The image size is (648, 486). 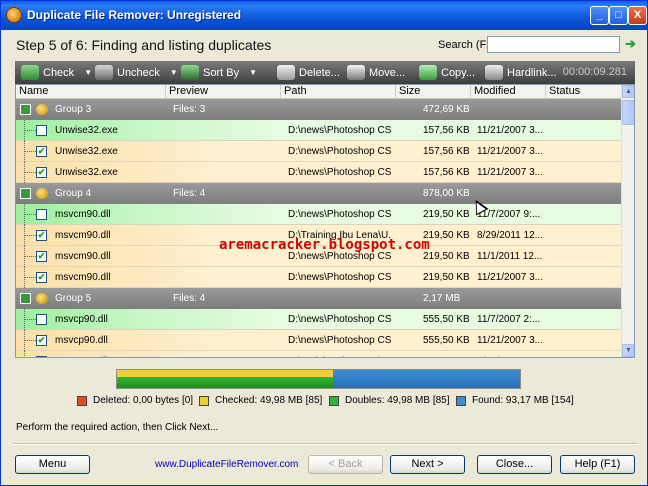 I want to click on uncheck-label: Uncheck, so click(x=138, y=72).